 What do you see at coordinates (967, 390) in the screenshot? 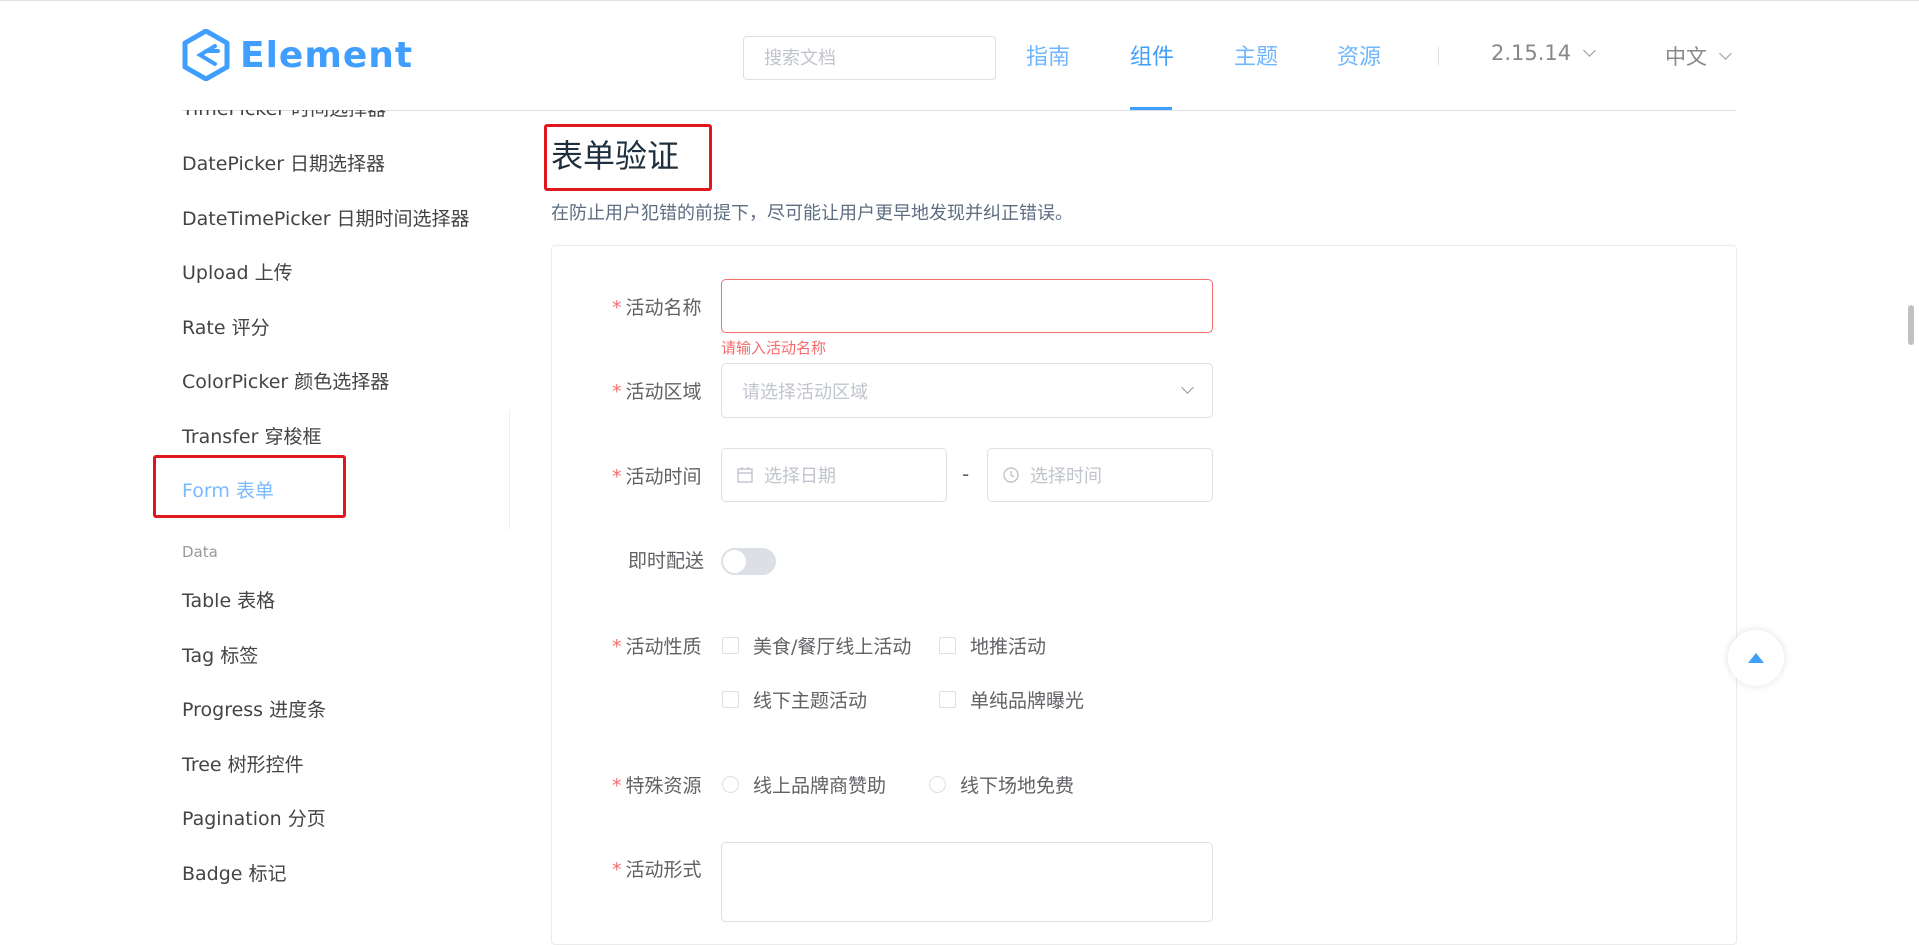
I see `region-select: 请选择活动区域` at bounding box center [967, 390].